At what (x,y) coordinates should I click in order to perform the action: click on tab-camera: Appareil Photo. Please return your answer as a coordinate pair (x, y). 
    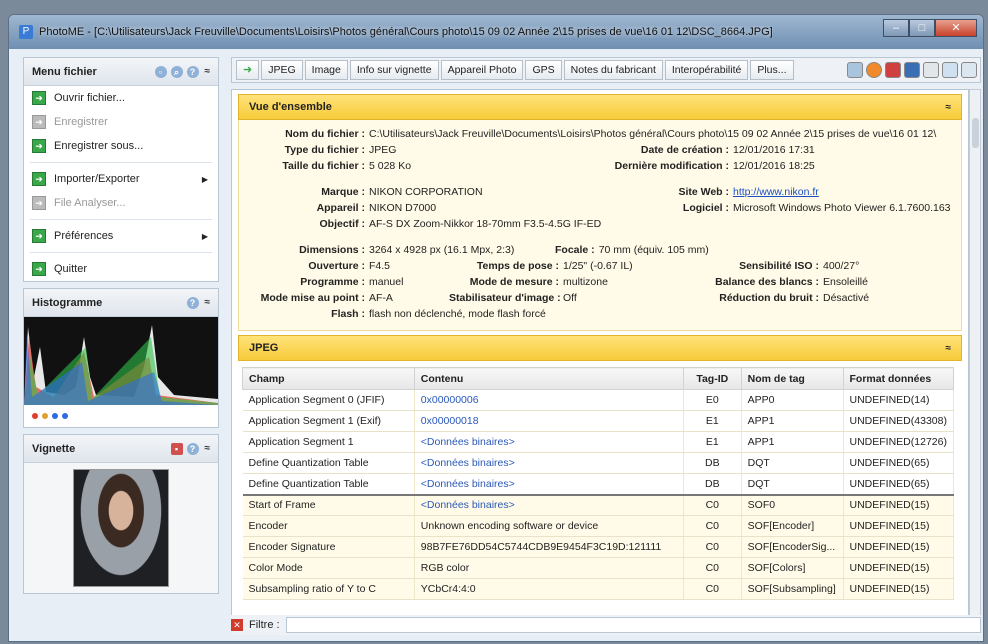
    Looking at the image, I should click on (482, 70).